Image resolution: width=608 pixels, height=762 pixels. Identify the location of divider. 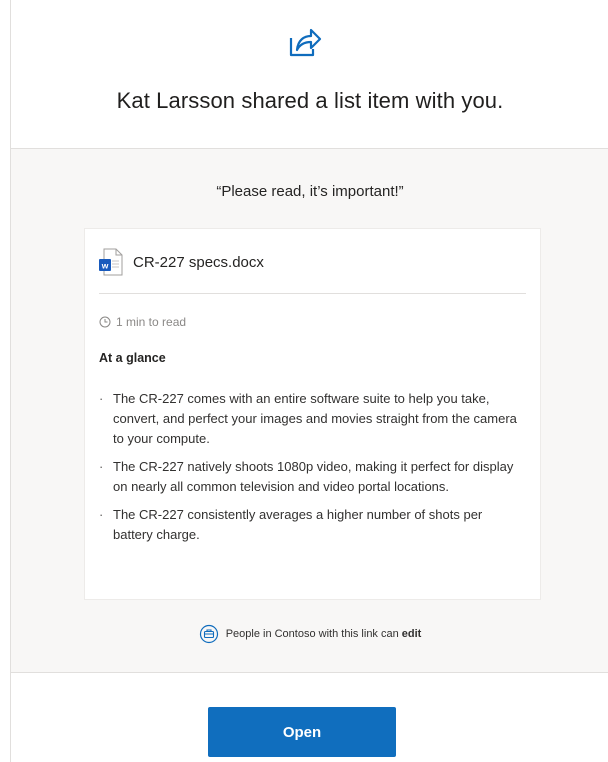
(312, 293).